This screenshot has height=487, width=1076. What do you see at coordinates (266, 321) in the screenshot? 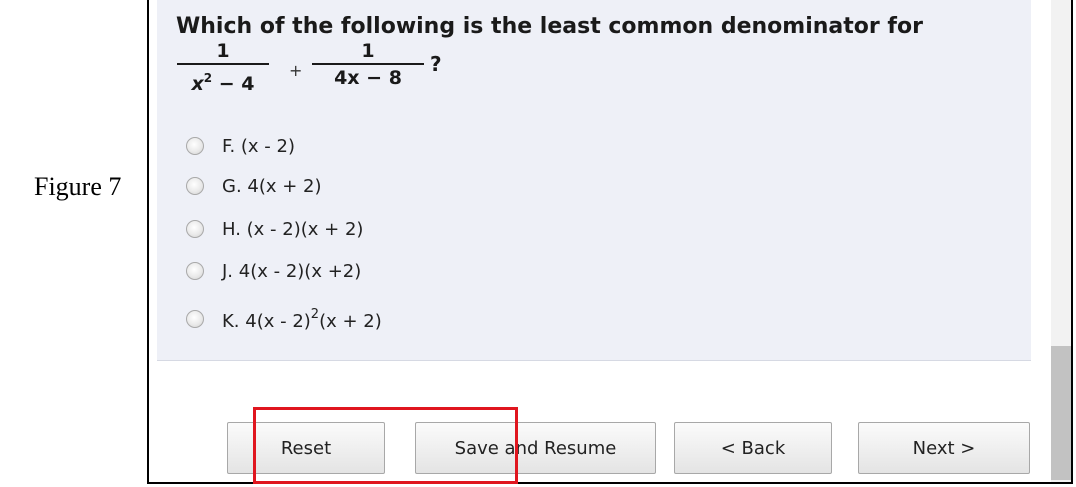
I see `option-k-label-pre: K. 4(x - 2)` at bounding box center [266, 321].